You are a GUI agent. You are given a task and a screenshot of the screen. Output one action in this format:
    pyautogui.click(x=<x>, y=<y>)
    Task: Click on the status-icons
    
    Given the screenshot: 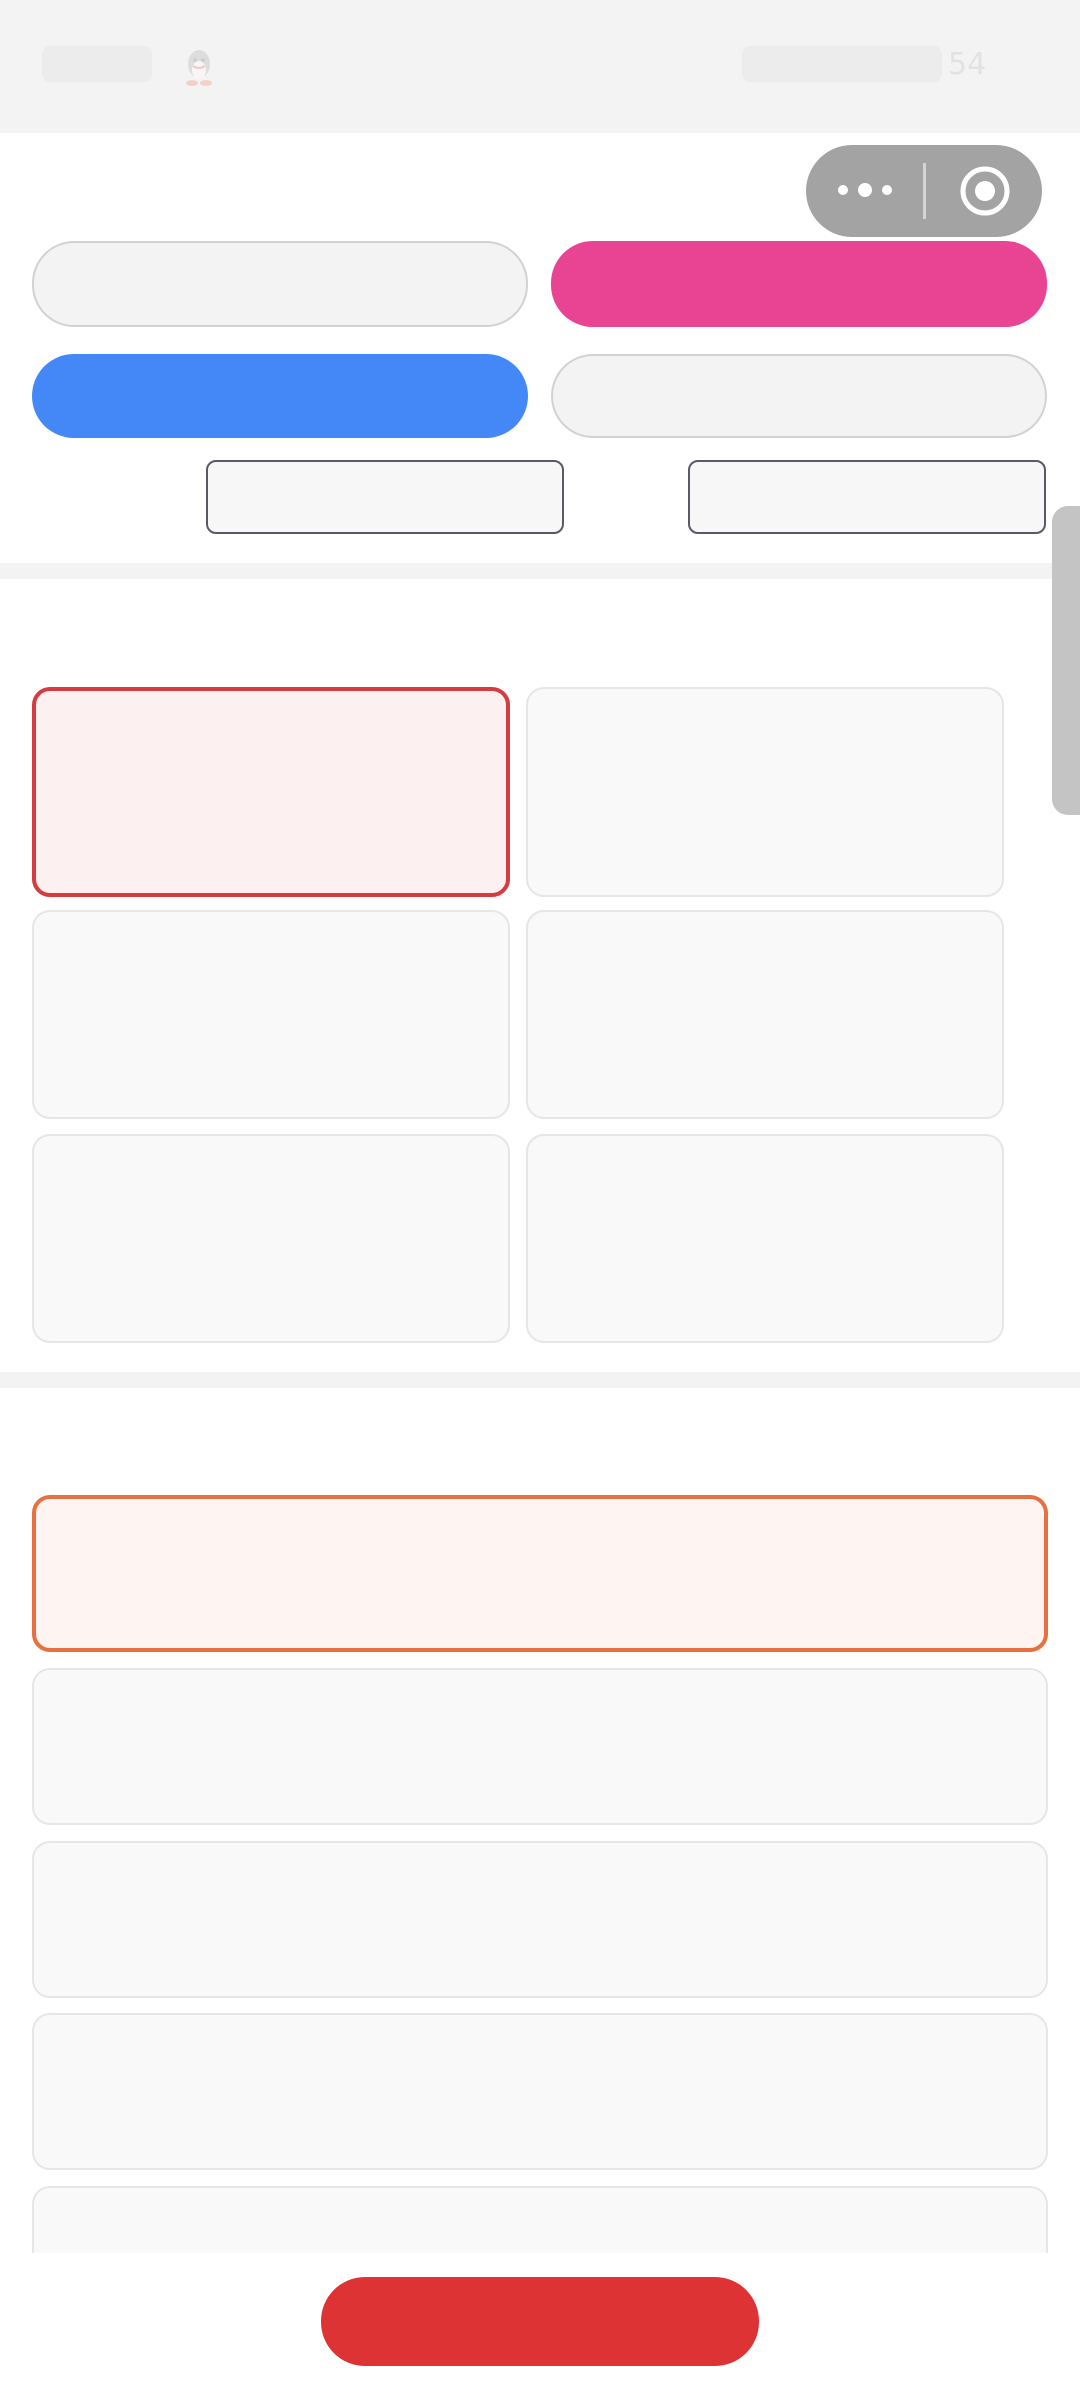 What is the action you would take?
    pyautogui.click(x=842, y=64)
    